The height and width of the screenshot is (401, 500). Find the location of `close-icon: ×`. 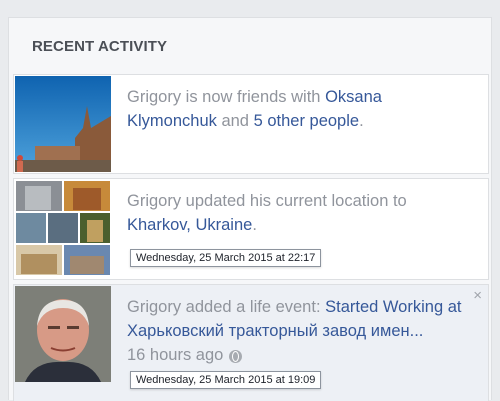

close-icon: × is located at coordinates (477, 295).